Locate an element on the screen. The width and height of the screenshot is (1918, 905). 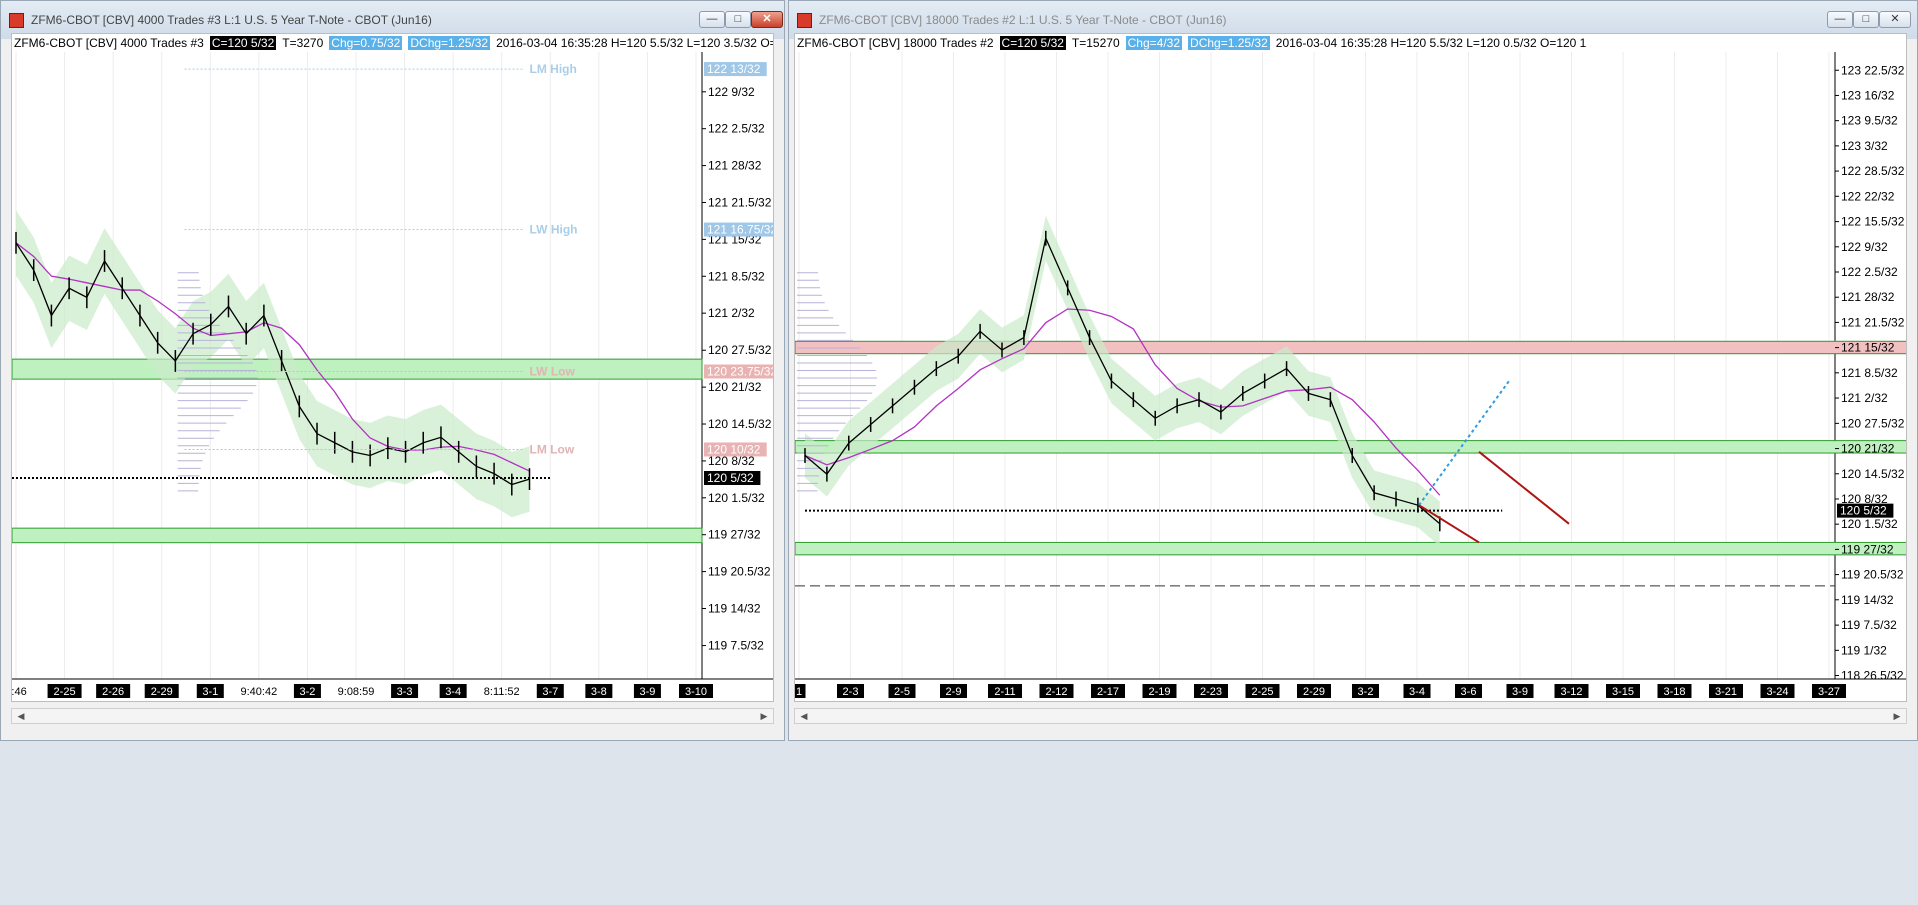
price-axis-label: 123 16/32 is located at coordinates (1868, 95).